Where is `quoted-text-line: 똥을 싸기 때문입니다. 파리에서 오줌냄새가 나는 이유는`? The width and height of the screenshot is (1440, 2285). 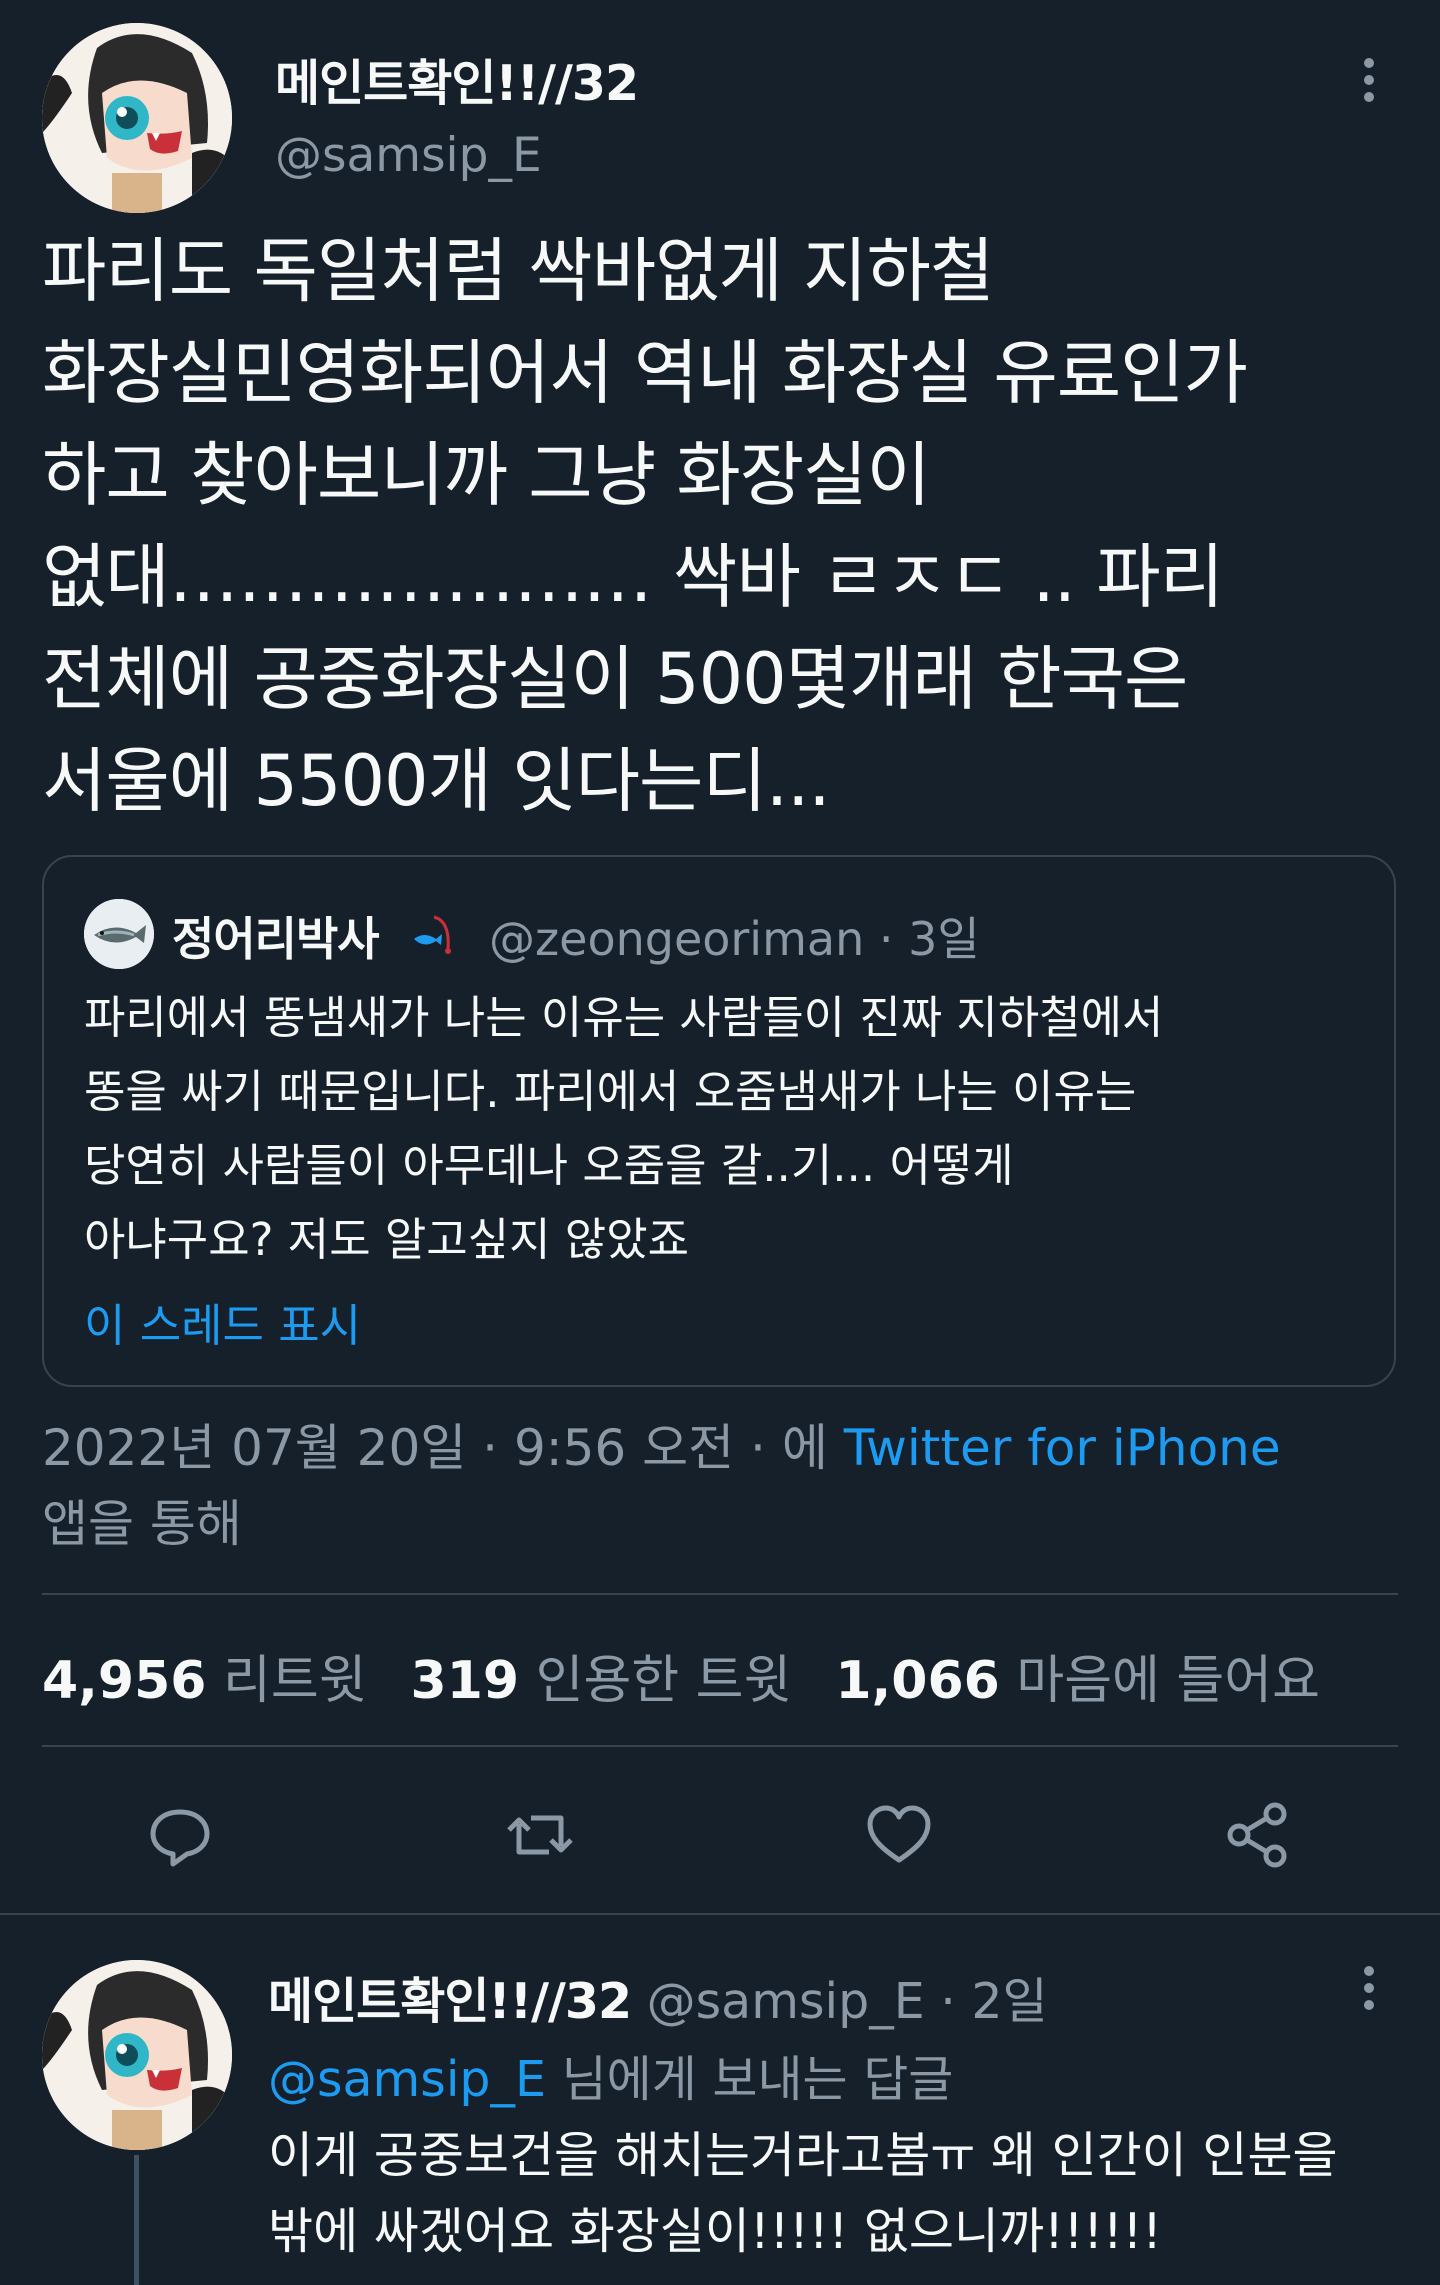 quoted-text-line: 똥을 싸기 때문입니다. 파리에서 오줌냄새가 나는 이유는 is located at coordinates (610, 1091).